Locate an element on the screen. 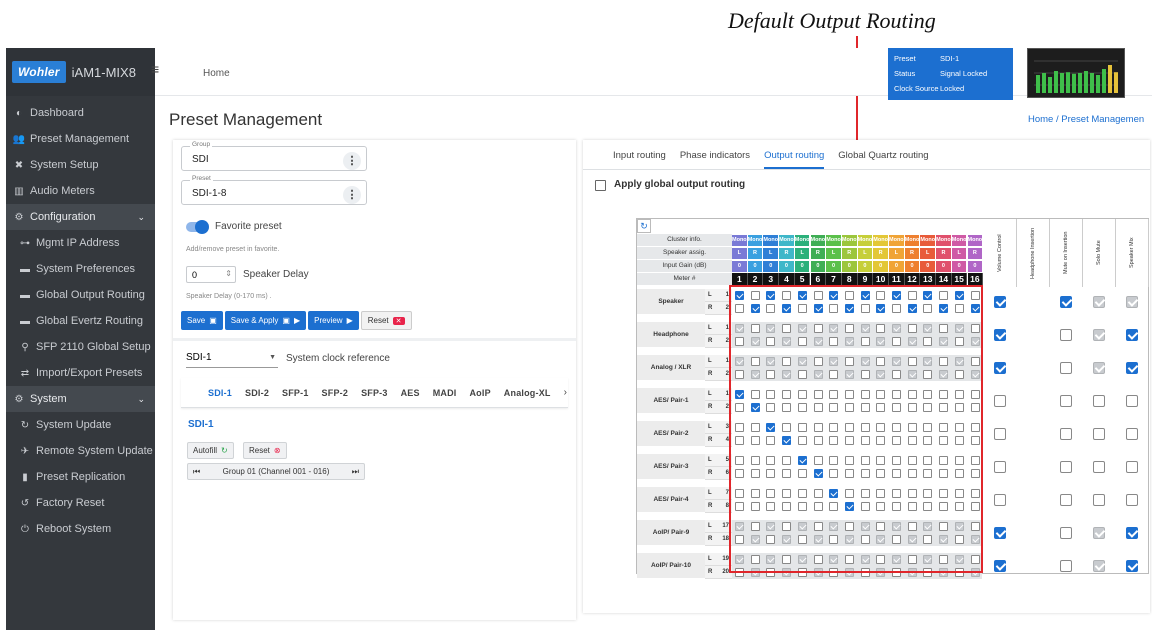 The height and width of the screenshot is (630, 1152). sidebar-item-factory-reset: ↺ Factory Reset is located at coordinates (80, 503).